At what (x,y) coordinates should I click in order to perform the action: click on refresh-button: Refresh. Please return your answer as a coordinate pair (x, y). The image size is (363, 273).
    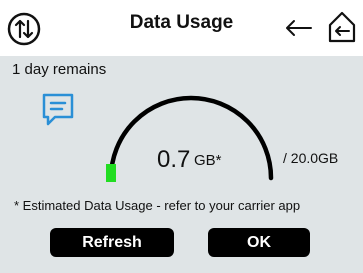
    Looking at the image, I should click on (112, 242).